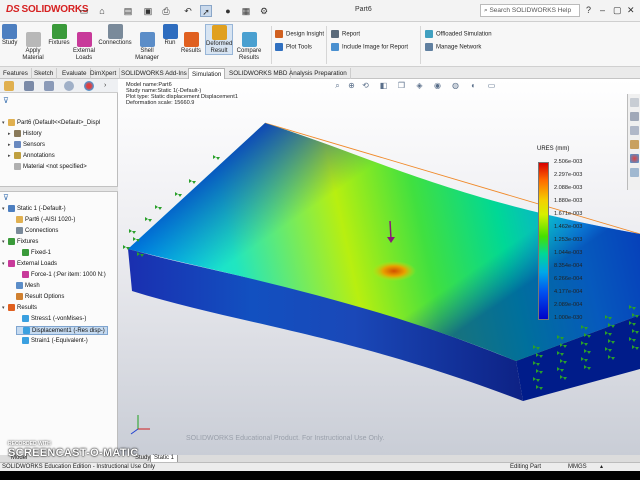  I want to click on sim-tree-item-mesh: Mesh, so click(25, 286).